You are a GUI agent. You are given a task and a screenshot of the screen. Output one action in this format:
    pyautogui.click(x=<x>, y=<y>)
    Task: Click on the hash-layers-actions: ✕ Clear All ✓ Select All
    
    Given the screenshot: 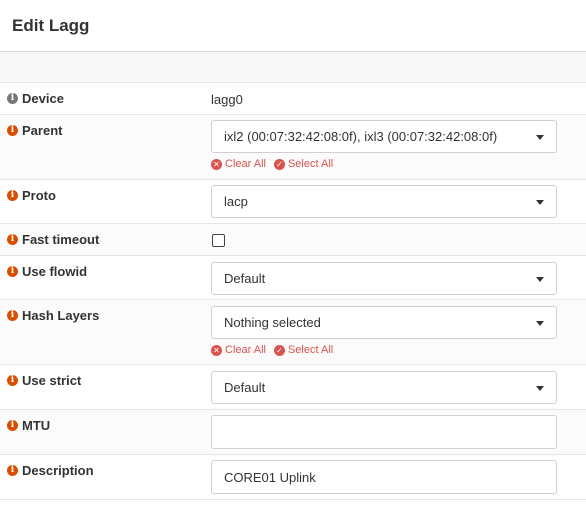 What is the action you would take?
    pyautogui.click(x=276, y=350)
    